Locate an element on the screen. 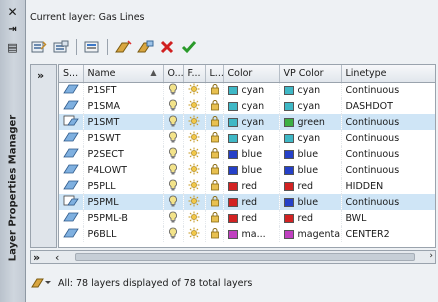  expand-left-icon: » is located at coordinates (36, 257).